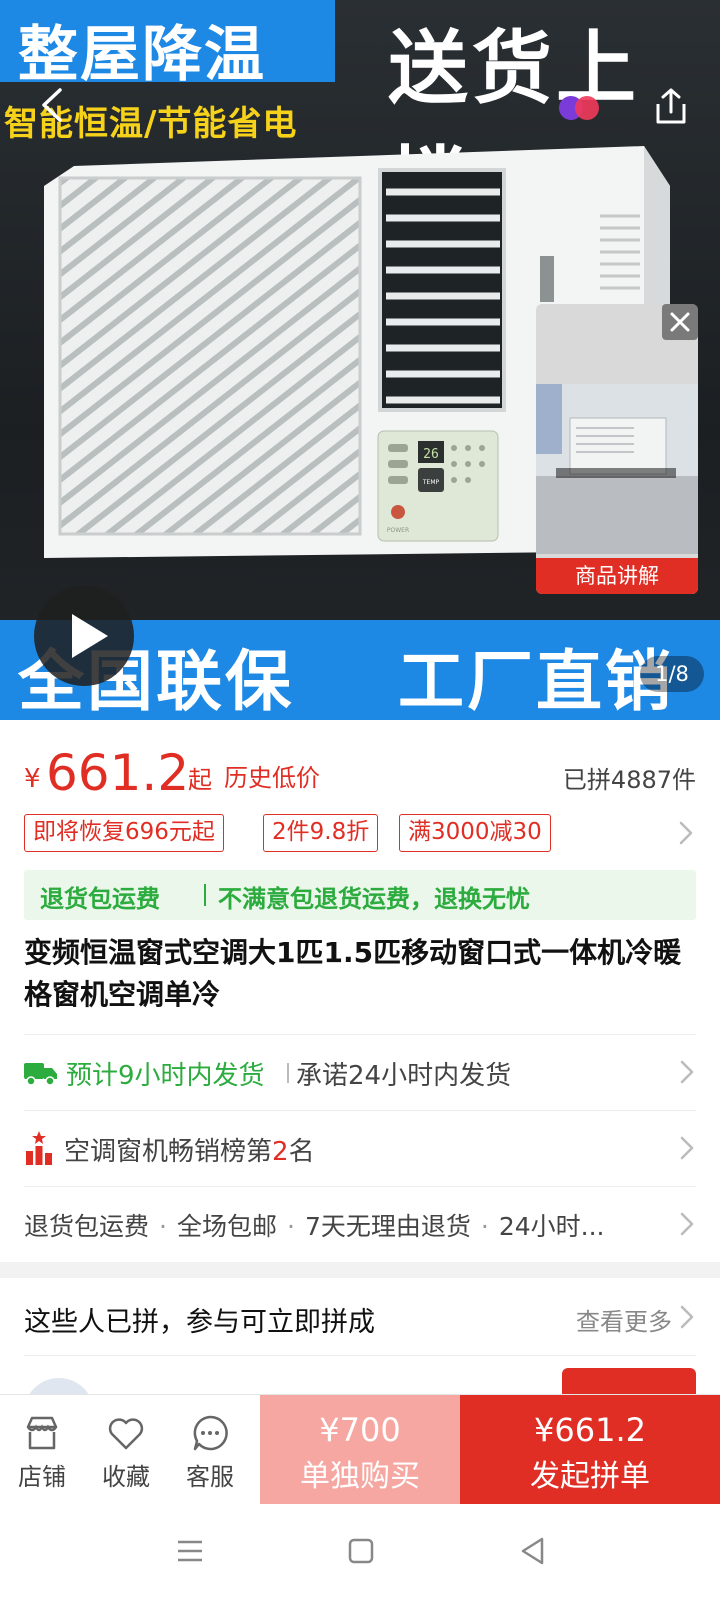 The width and height of the screenshot is (720, 1600). What do you see at coordinates (42, 1477) in the screenshot?
I see `shop-label: 店铺` at bounding box center [42, 1477].